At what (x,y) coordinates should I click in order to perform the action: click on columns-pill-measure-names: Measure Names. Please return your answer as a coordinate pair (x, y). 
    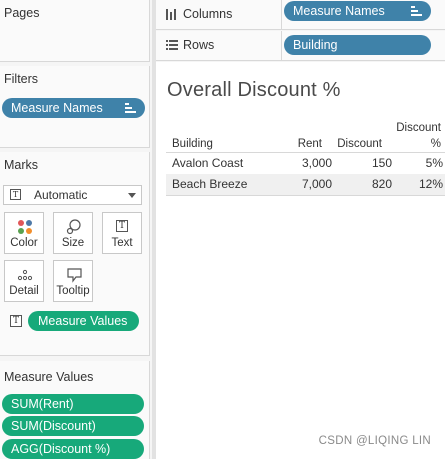
    Looking at the image, I should click on (357, 11).